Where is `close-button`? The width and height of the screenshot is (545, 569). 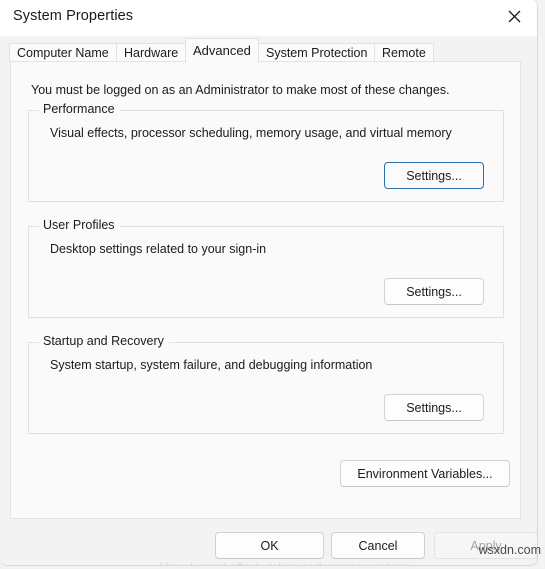 close-button is located at coordinates (514, 16).